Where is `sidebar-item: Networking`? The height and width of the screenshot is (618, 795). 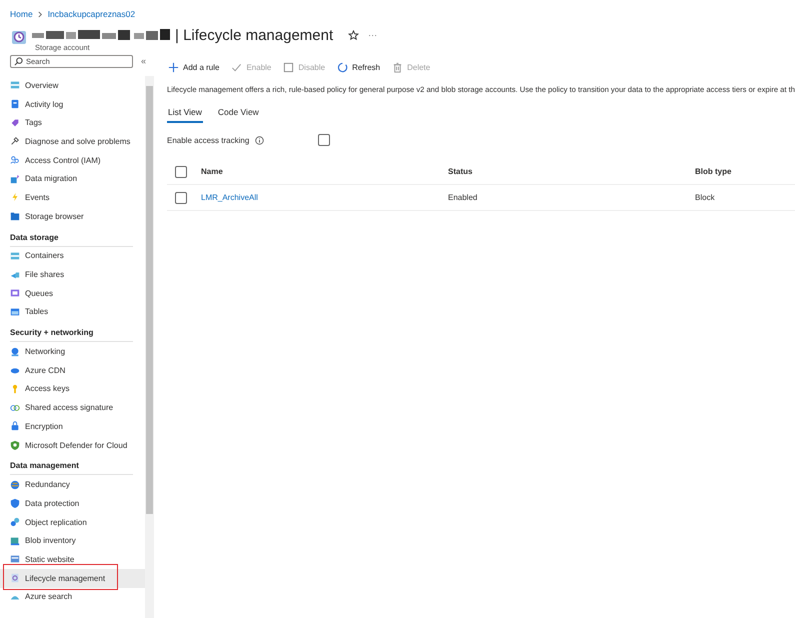 sidebar-item: Networking is located at coordinates (72, 351).